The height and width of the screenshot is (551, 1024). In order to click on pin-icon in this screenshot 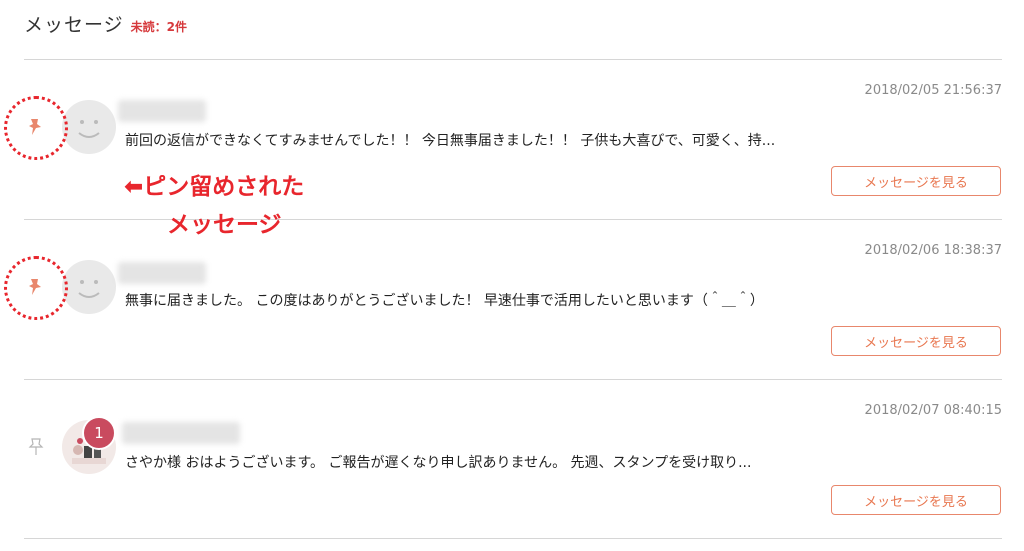, I will do `click(36, 447)`.